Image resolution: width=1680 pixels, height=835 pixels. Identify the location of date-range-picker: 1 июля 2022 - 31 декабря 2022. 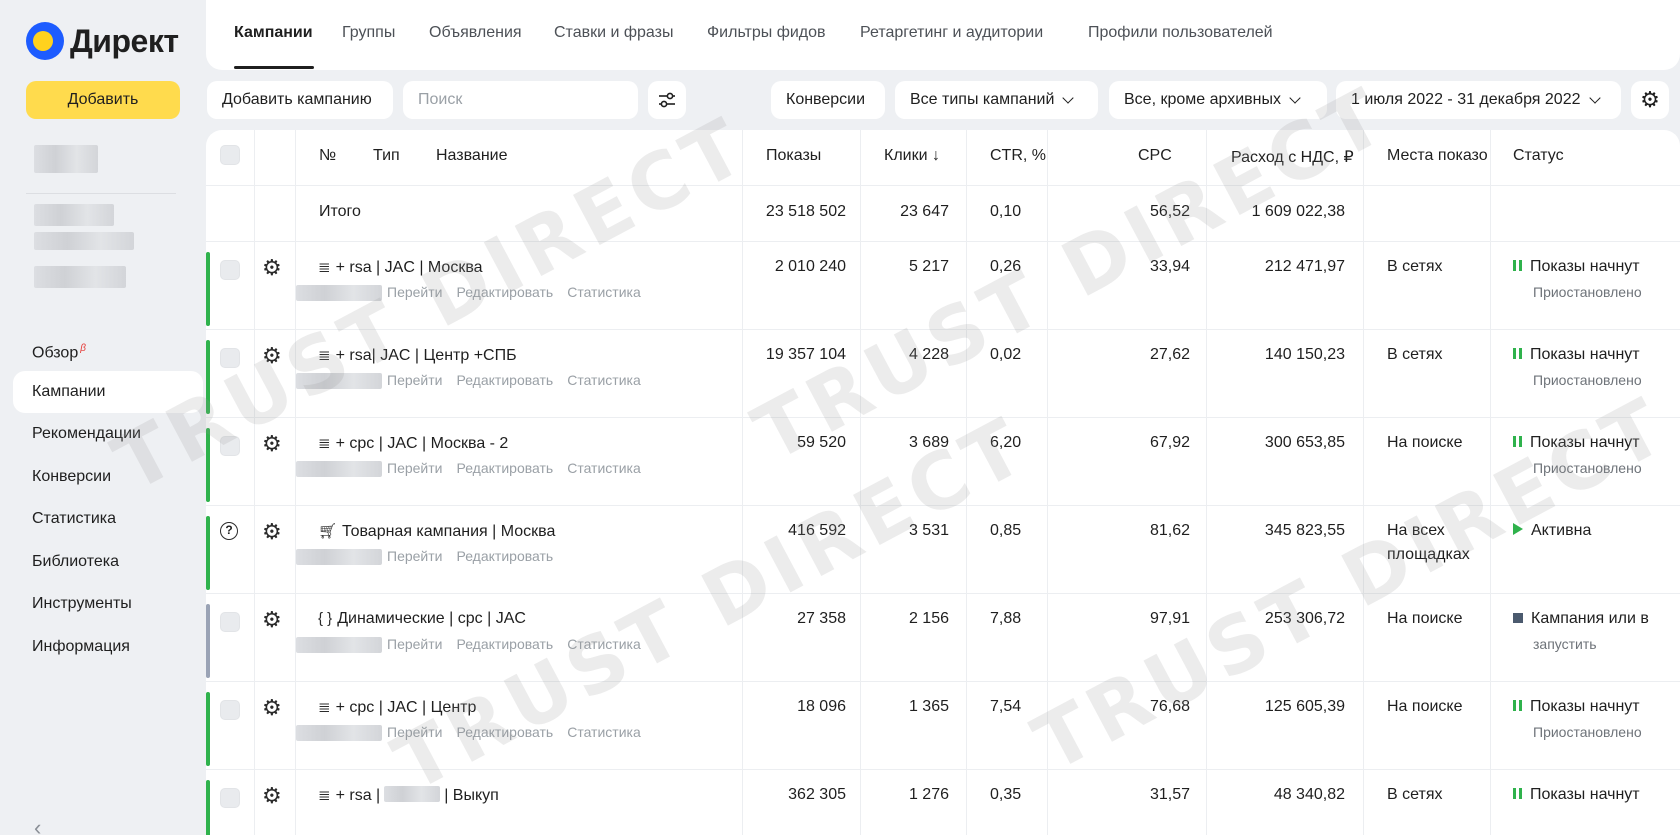
(1478, 100).